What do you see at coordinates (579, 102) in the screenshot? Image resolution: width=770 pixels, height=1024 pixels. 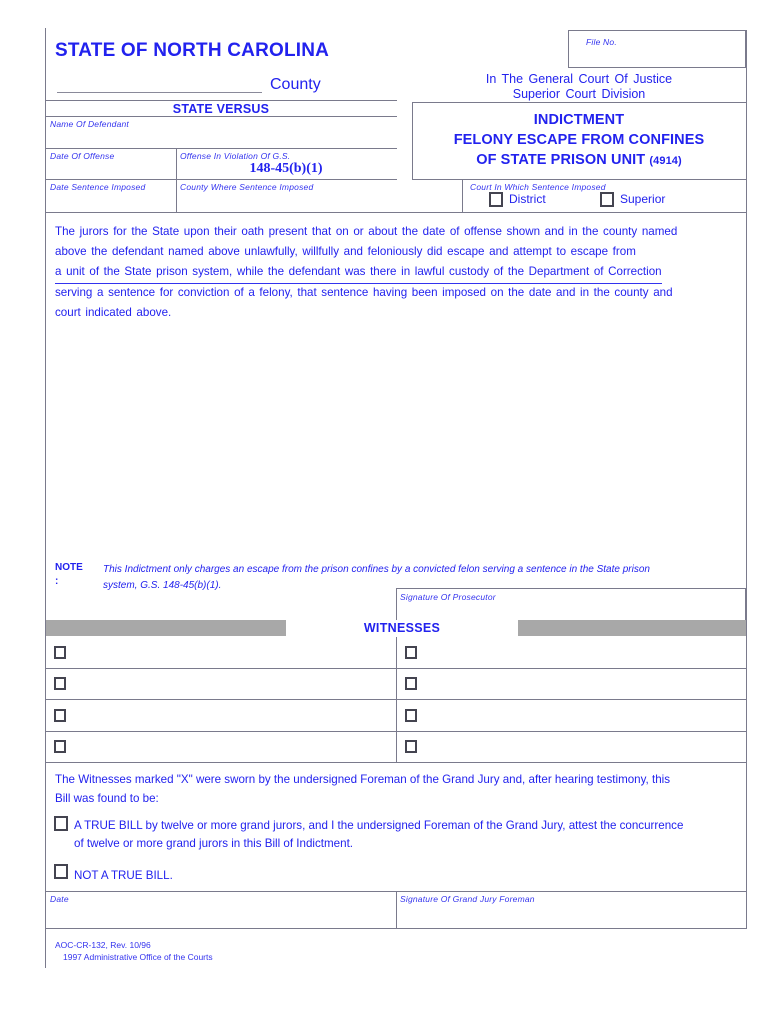 I see `header-right-divider` at bounding box center [579, 102].